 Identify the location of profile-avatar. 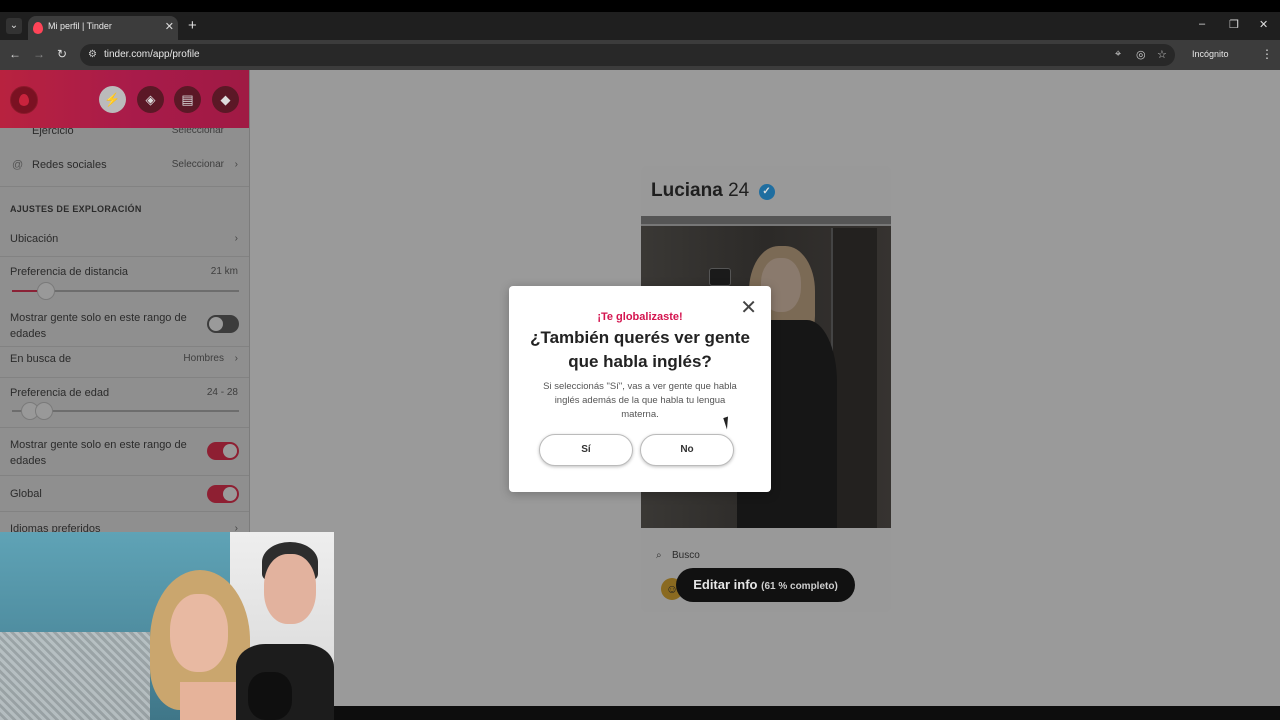
(24, 100).